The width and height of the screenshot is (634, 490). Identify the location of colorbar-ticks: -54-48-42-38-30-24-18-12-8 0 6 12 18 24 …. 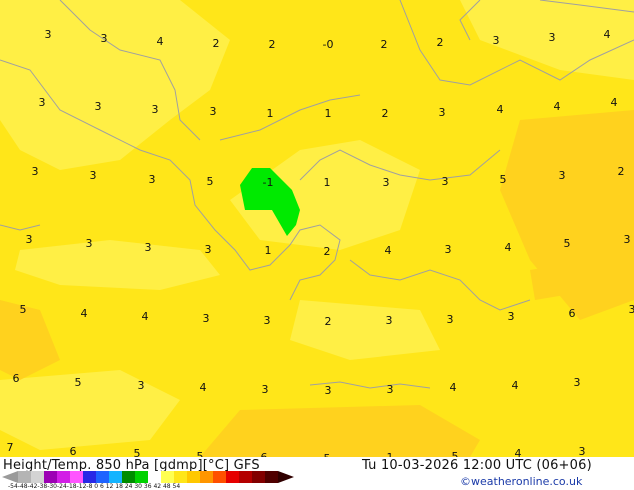
(94, 486).